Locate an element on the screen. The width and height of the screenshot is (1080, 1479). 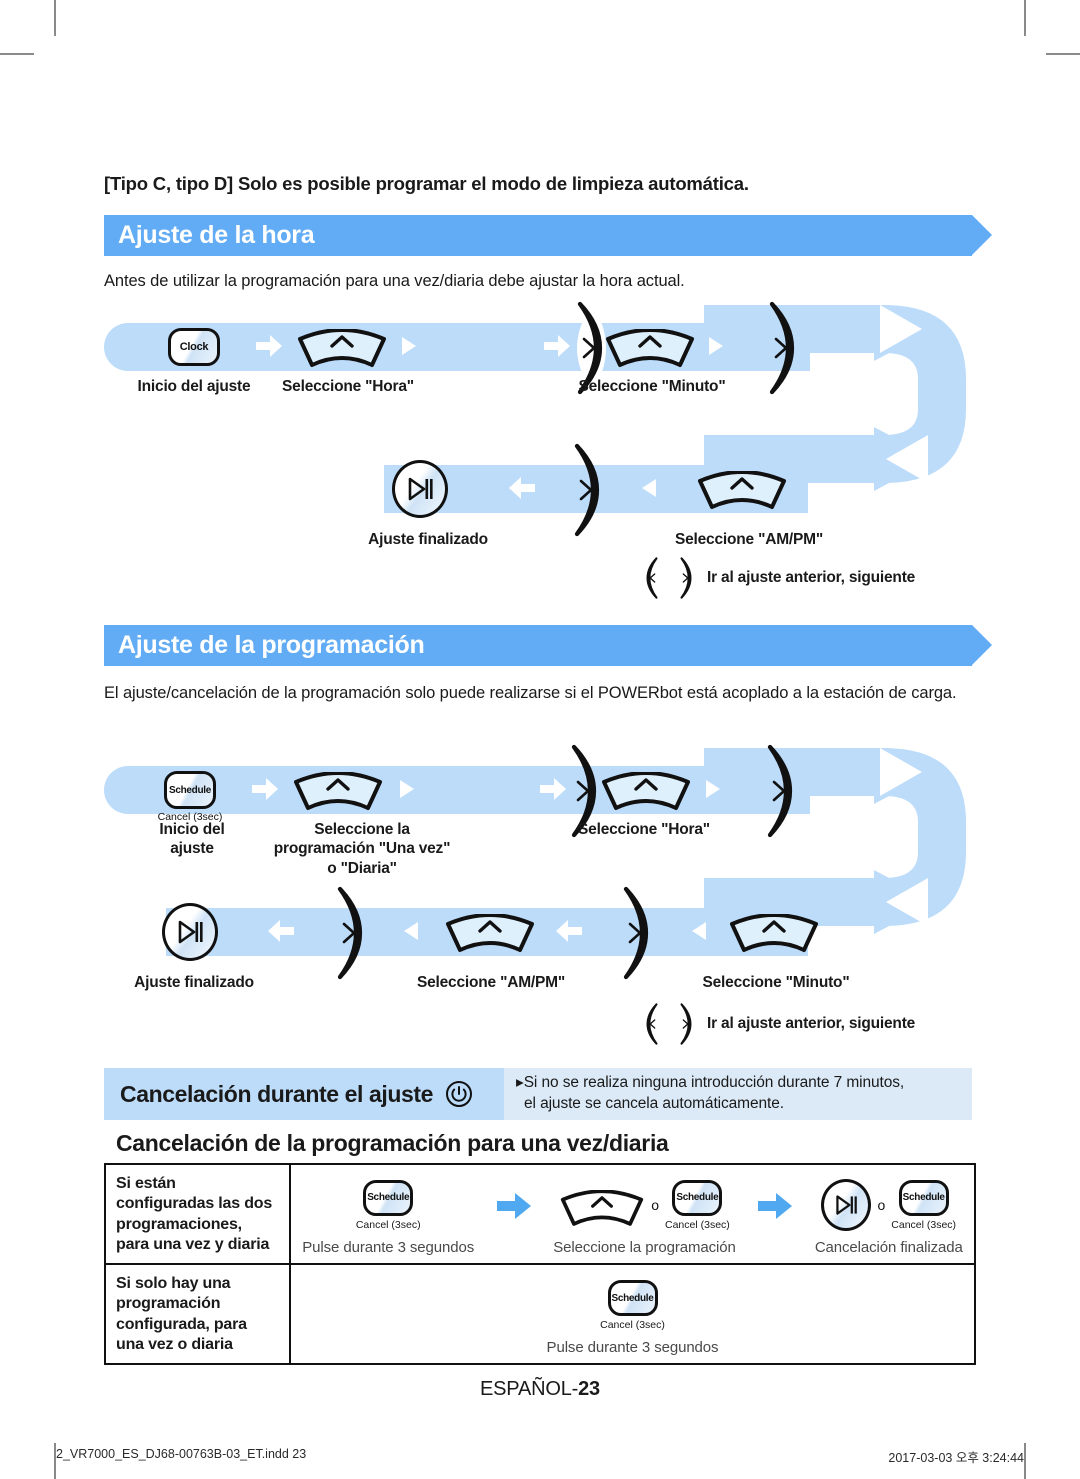
clock-button-label: Clock is located at coordinates (194, 347).